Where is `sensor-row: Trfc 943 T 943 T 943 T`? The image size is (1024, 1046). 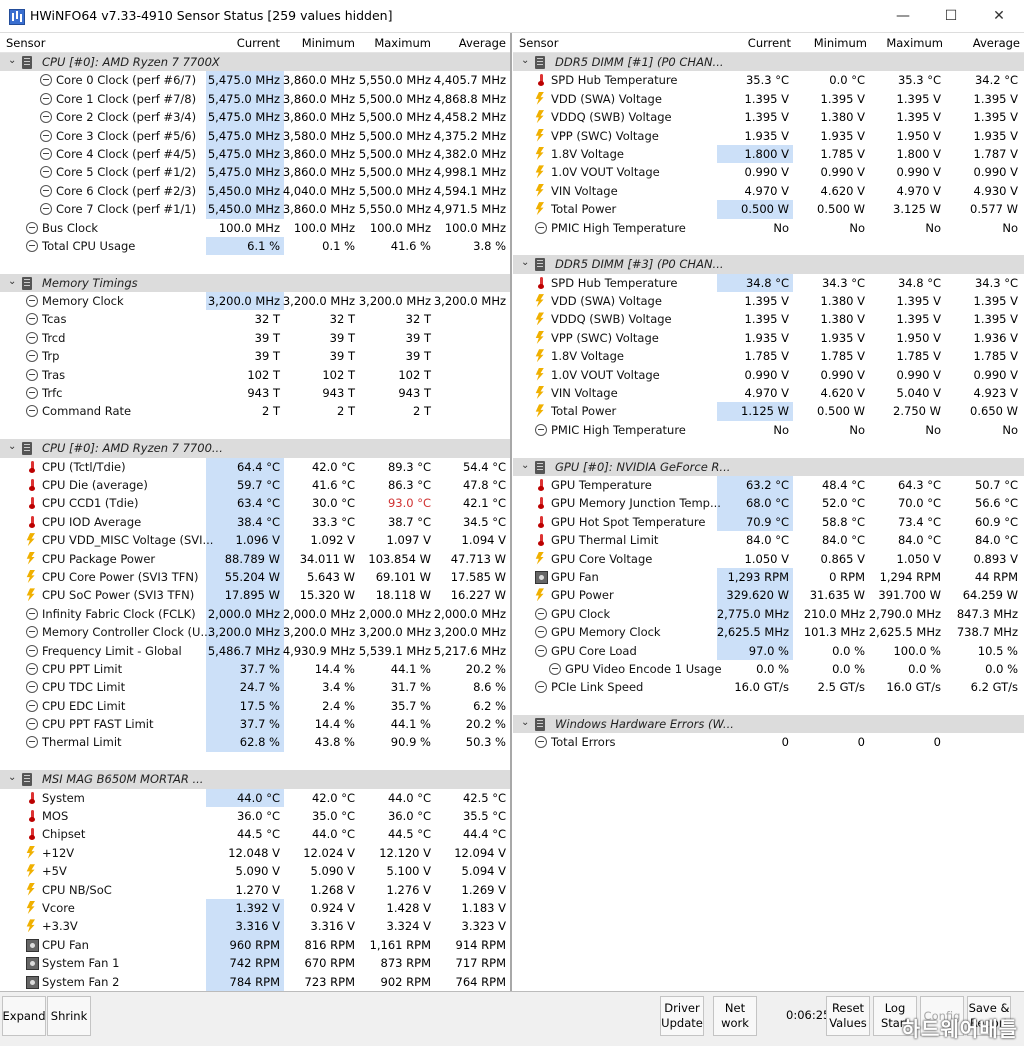
sensor-row: Trfc 943 T 943 T 943 T is located at coordinates (255, 393).